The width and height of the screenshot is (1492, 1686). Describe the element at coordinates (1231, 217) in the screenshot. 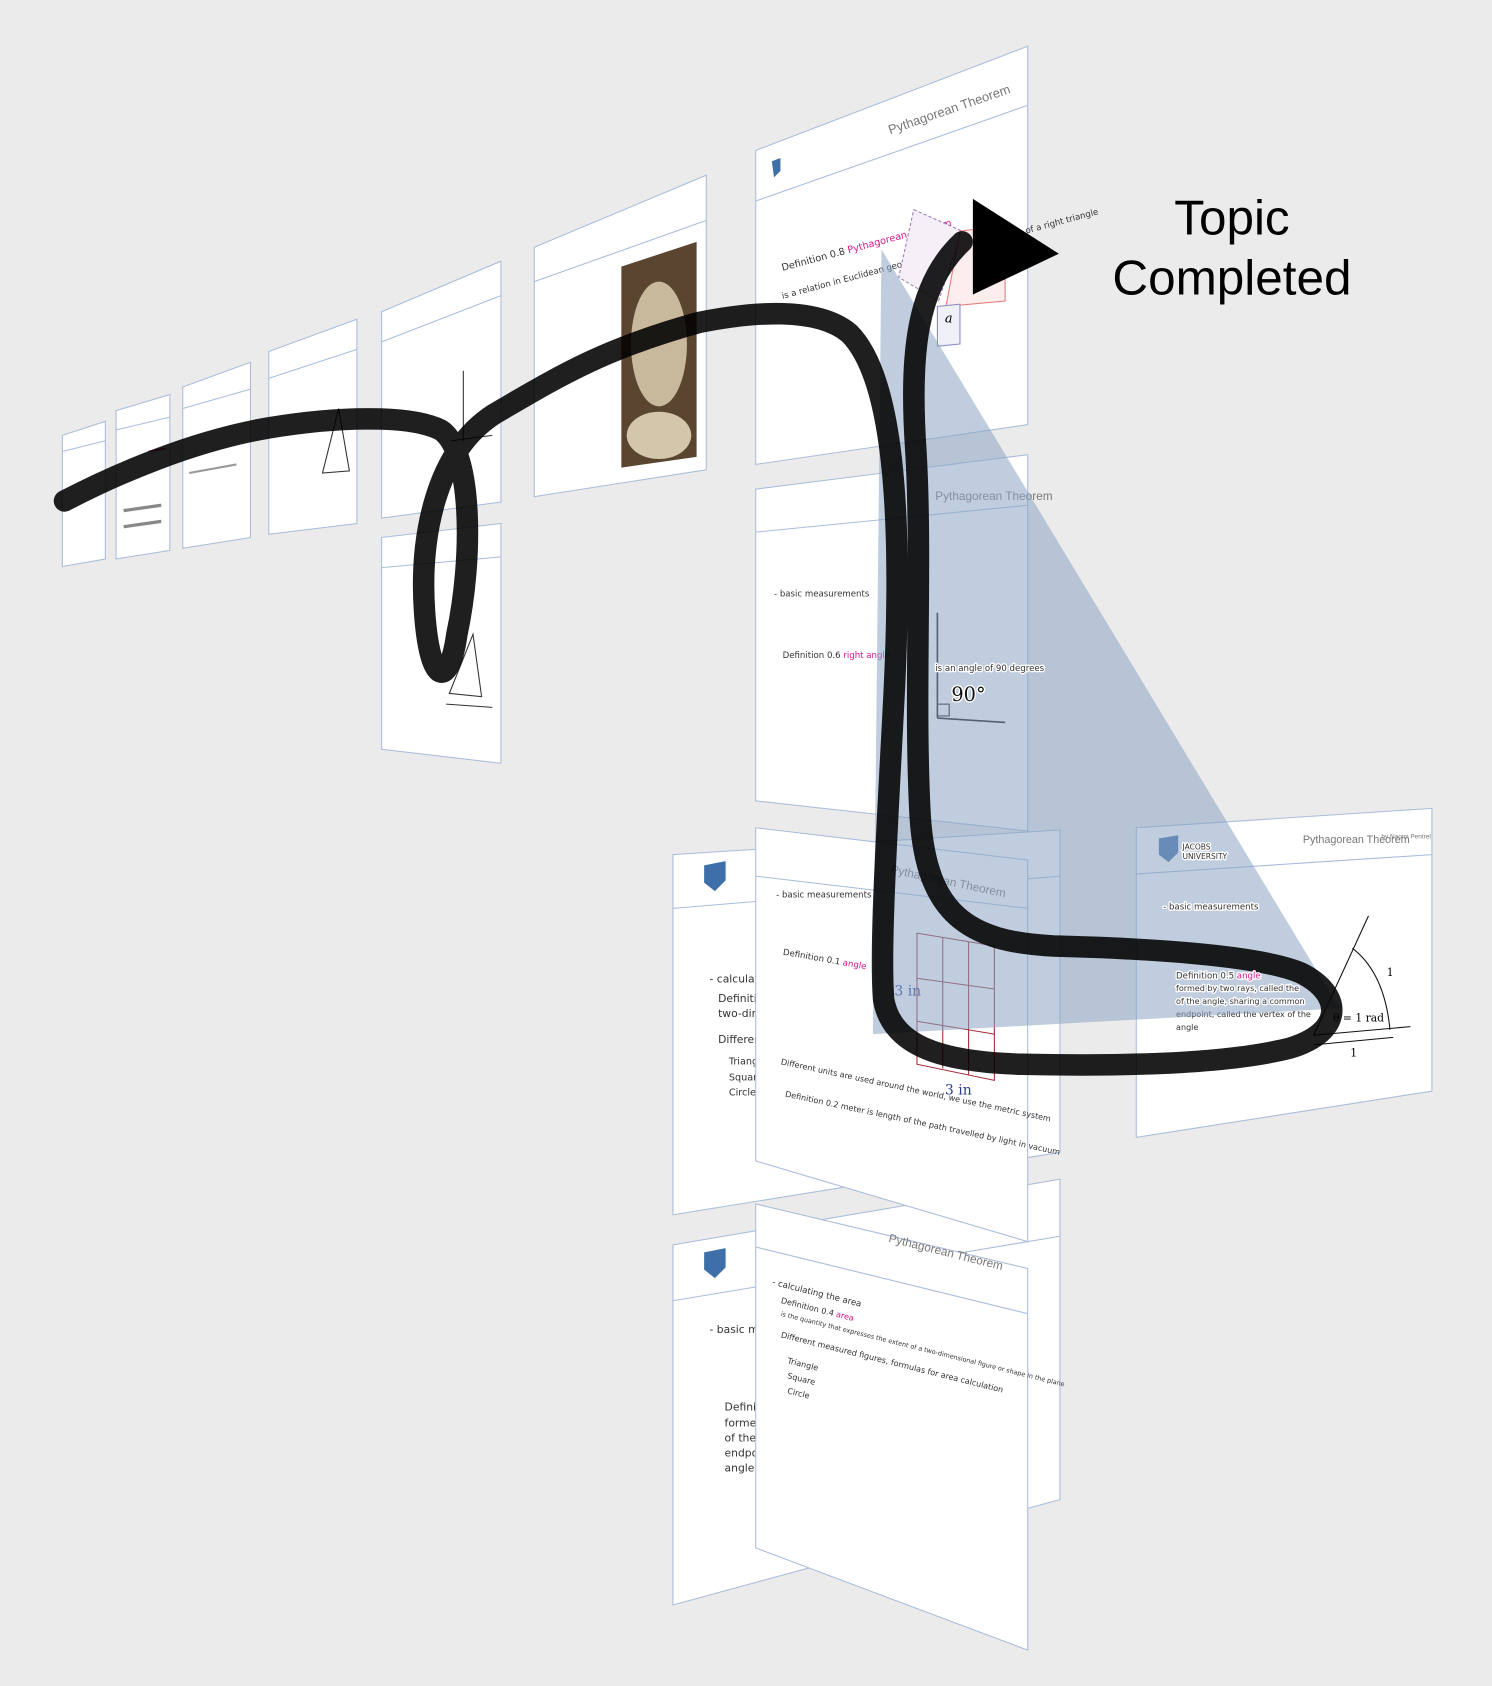

I see `headline-topic: Topic` at that location.